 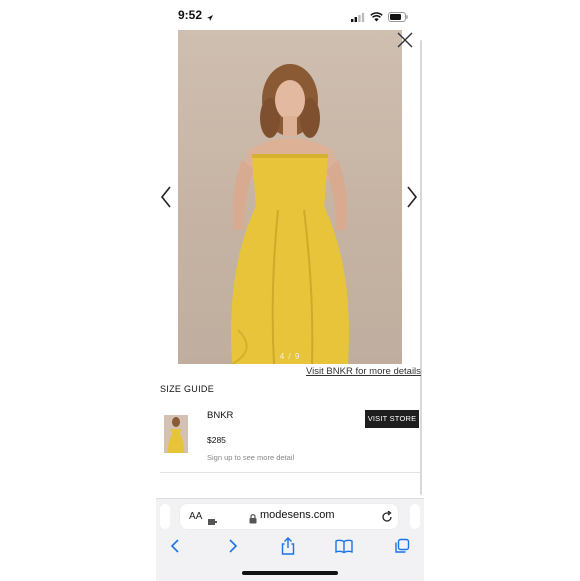 I want to click on home-indicator, so click(x=290, y=573).